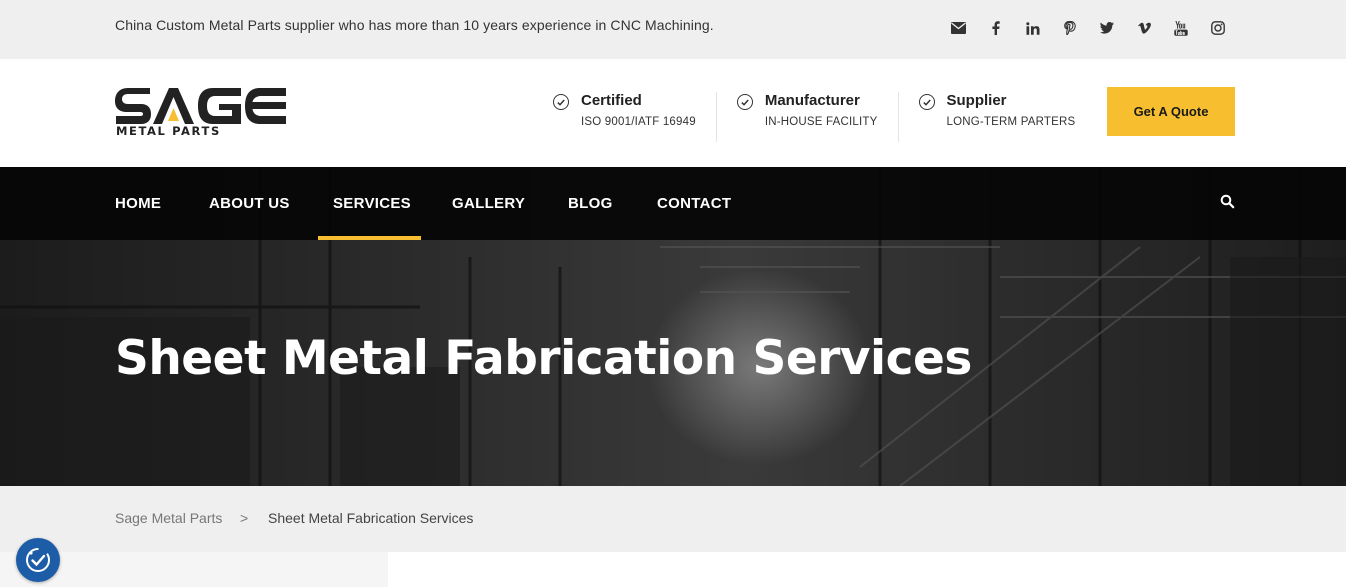 This screenshot has width=1346, height=587. What do you see at coordinates (812, 100) in the screenshot?
I see `feature-title: Manufacturer` at bounding box center [812, 100].